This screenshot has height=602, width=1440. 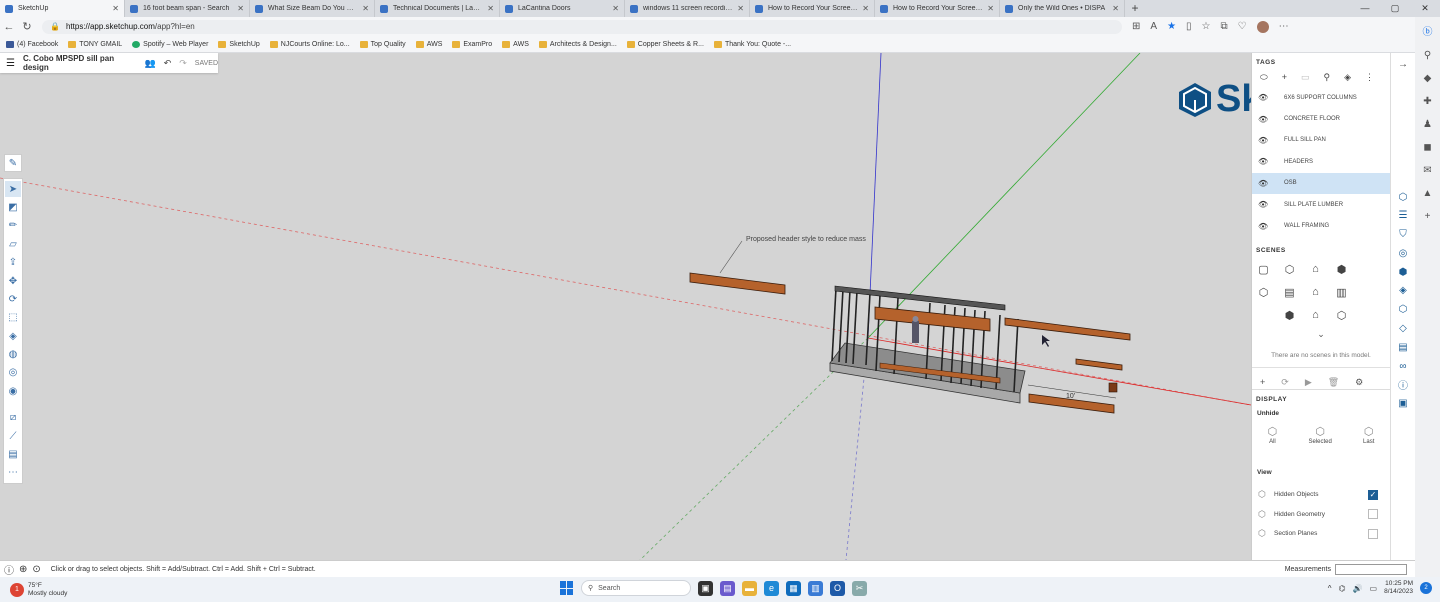 I want to click on tags-icon: ⛉, so click(x=1403, y=235).